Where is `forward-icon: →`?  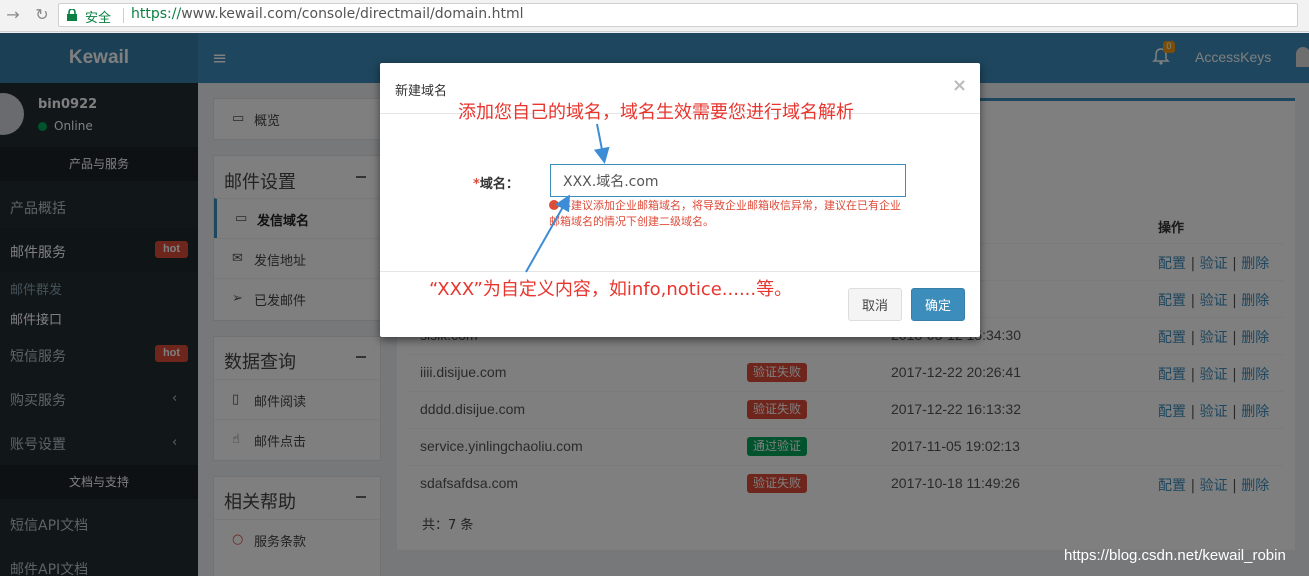 forward-icon: → is located at coordinates (13, 15).